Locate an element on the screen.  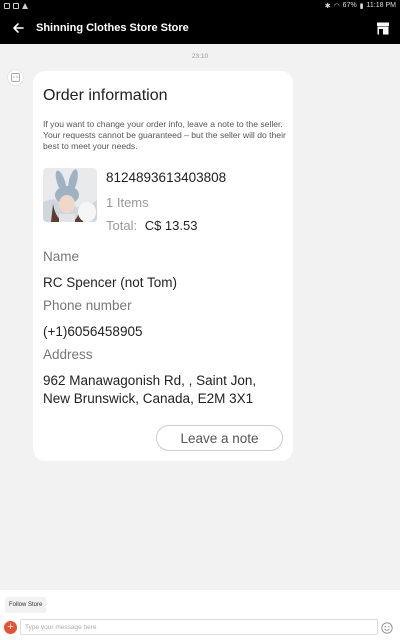
product-image is located at coordinates (70, 195).